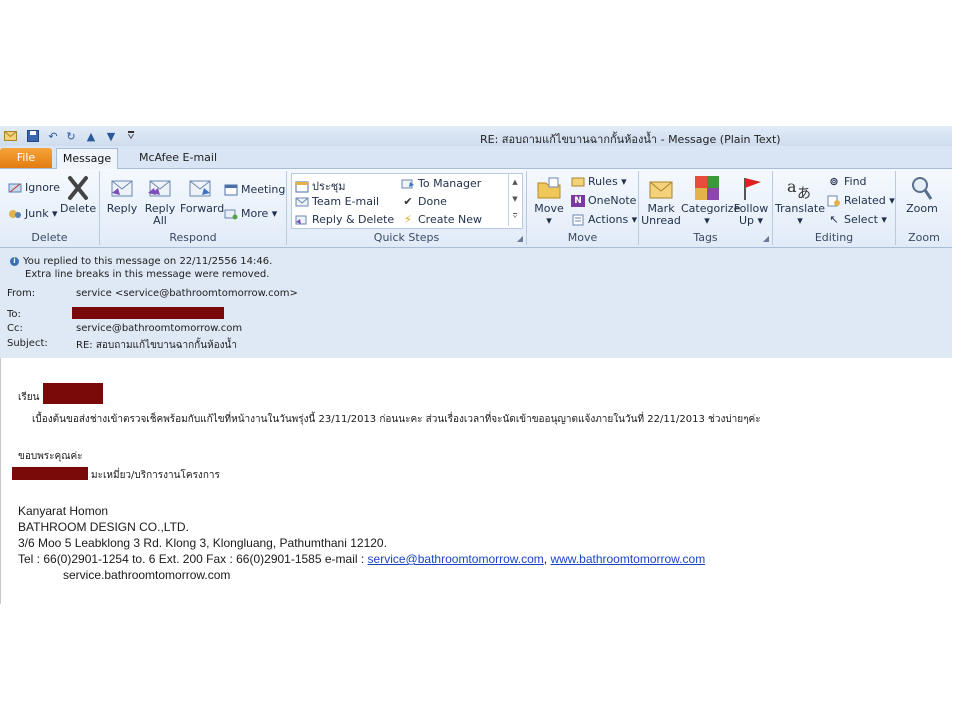 This screenshot has height=720, width=960. I want to click on quick-steps-scroll: ▲ ▼ ⩢, so click(514, 200).